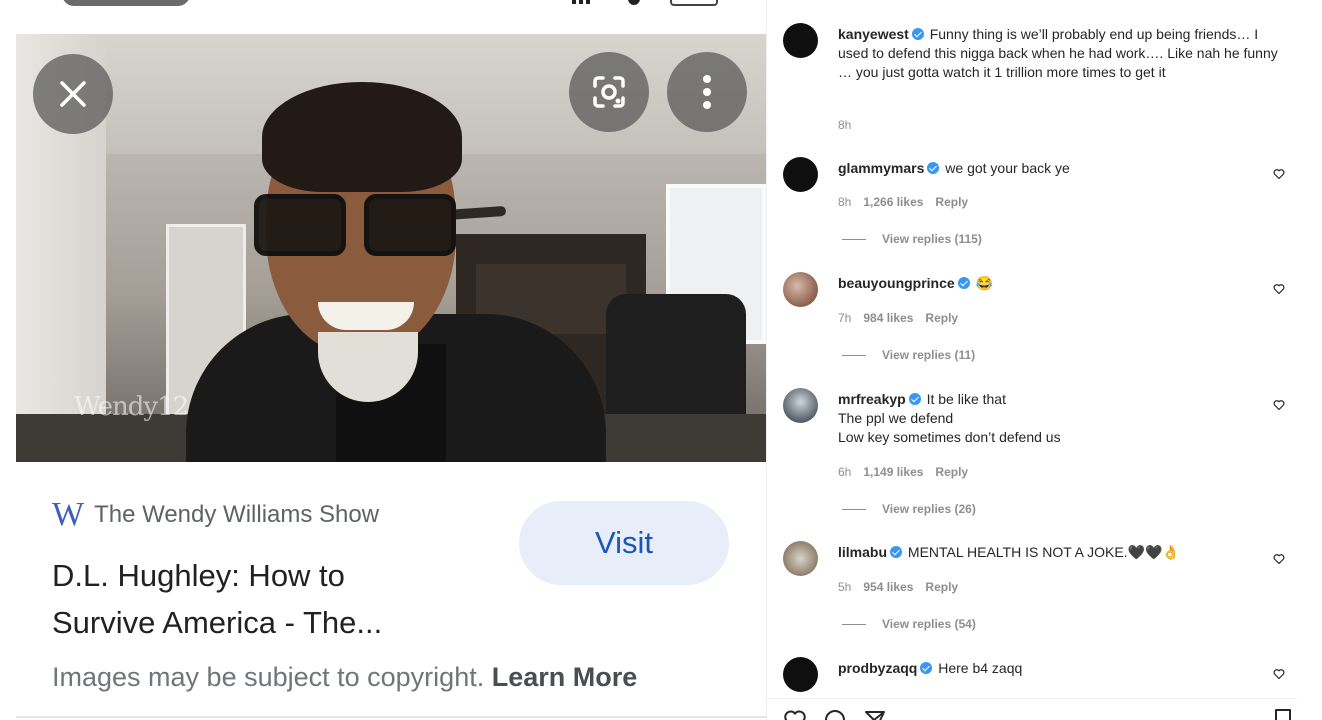 The height and width of the screenshot is (720, 1322). What do you see at coordinates (980, 668) in the screenshot?
I see `comment-content: Here b4 zaqq` at bounding box center [980, 668].